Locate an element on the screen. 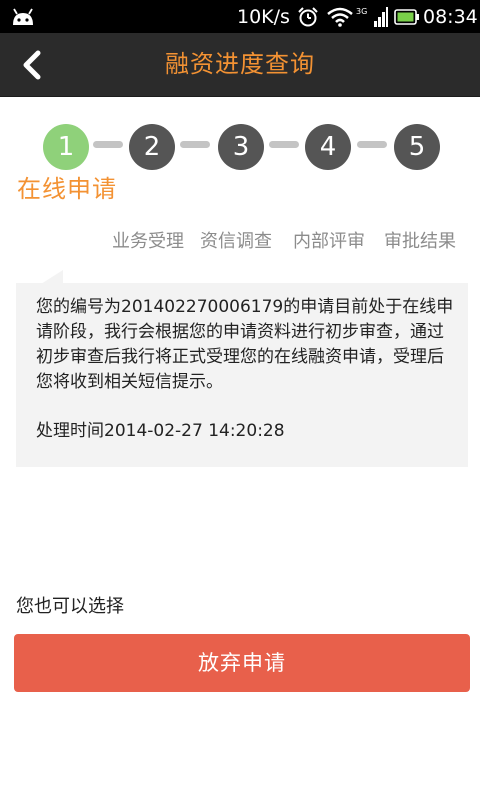  android-icon is located at coordinates (23, 16).